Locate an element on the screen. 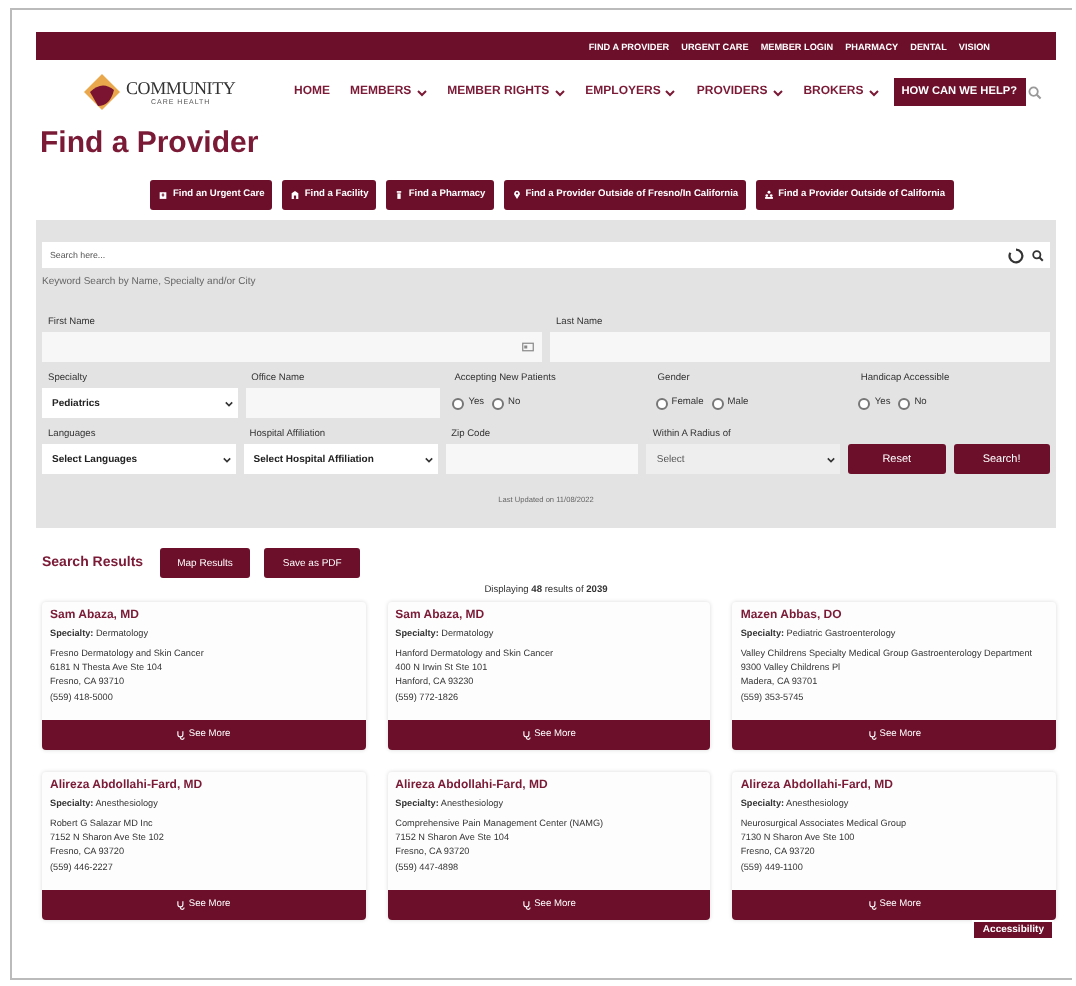 The height and width of the screenshot is (986, 1076). loading-spinner-icon is located at coordinates (1016, 255).